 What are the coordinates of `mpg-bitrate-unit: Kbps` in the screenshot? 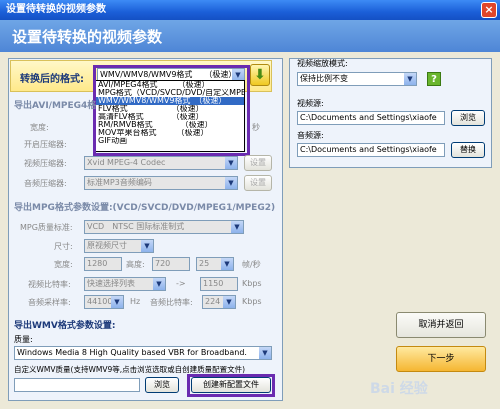 It's located at (252, 283).